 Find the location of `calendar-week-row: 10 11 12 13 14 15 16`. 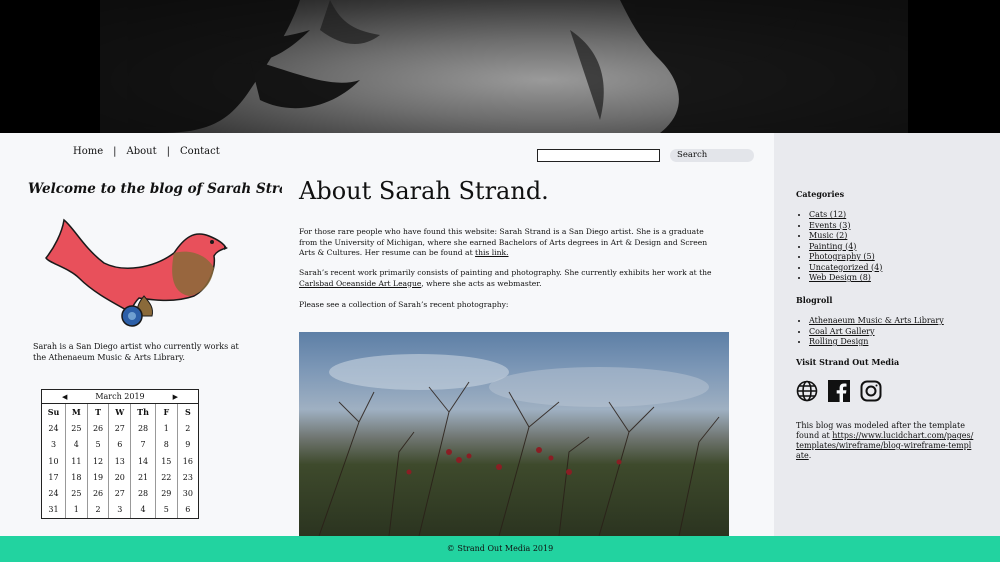

calendar-week-row: 10 11 12 13 14 15 16 is located at coordinates (120, 461).